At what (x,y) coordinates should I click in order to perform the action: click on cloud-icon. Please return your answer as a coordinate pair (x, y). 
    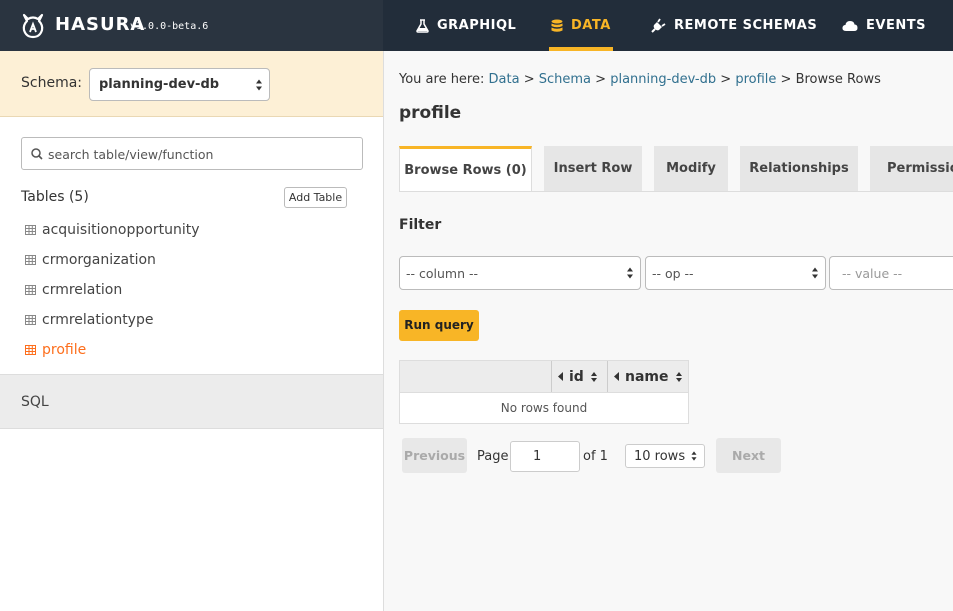
    Looking at the image, I should click on (850, 25).